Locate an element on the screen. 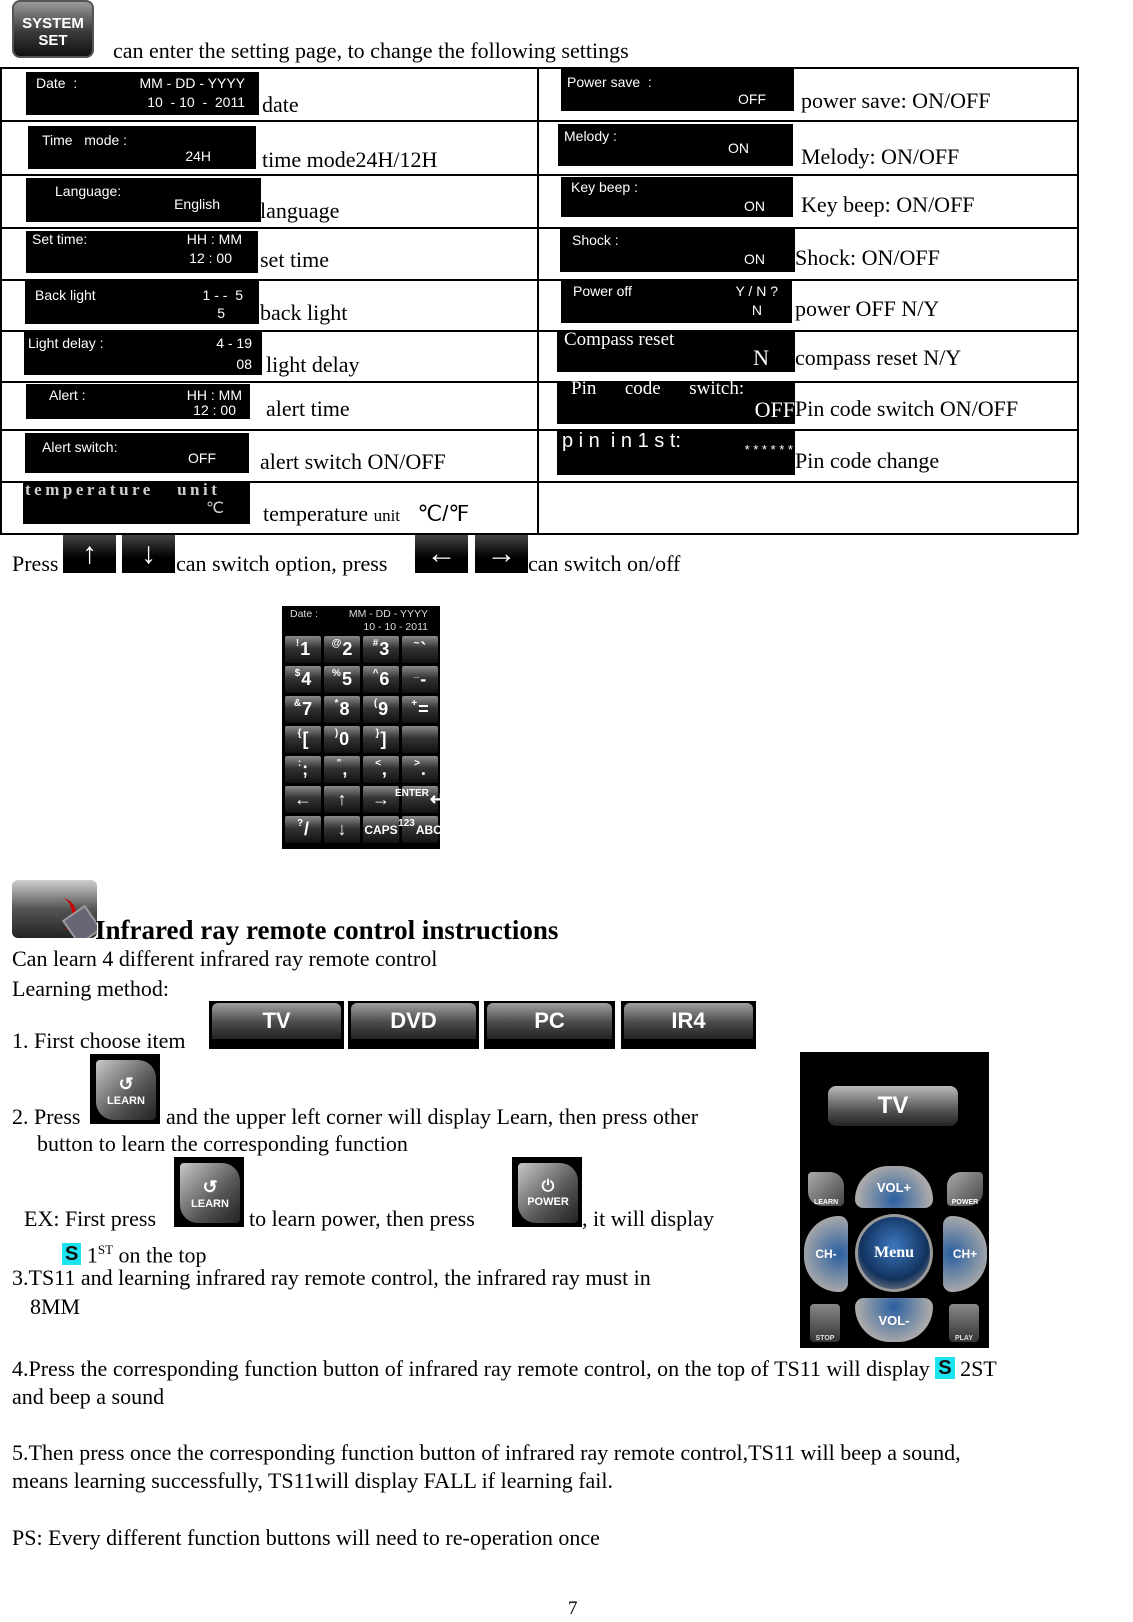  melody-caption: Melody: ON/OFF is located at coordinates (880, 156).